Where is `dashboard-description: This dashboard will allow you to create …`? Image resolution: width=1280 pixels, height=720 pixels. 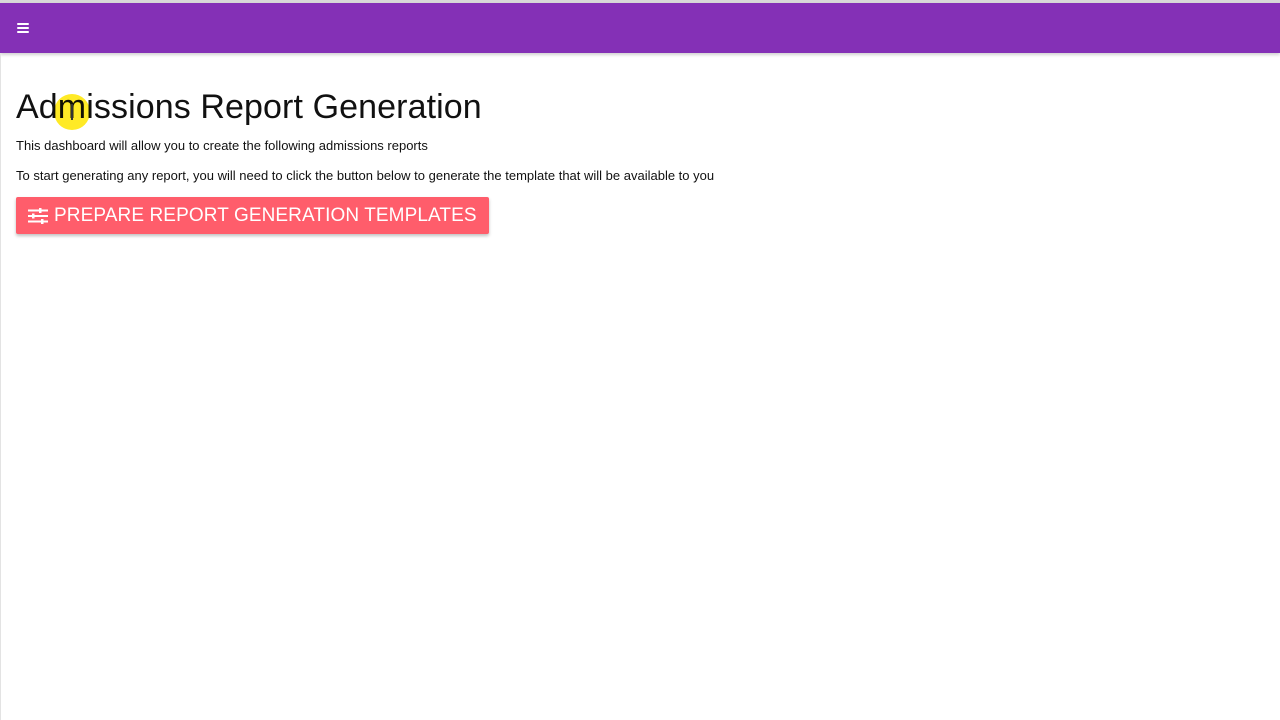 dashboard-description: This dashboard will allow you to create … is located at coordinates (222, 145).